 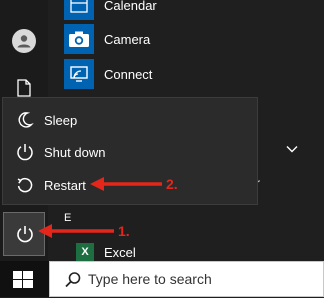 What do you see at coordinates (76, 231) in the screenshot?
I see `arrow-to-power` at bounding box center [76, 231].